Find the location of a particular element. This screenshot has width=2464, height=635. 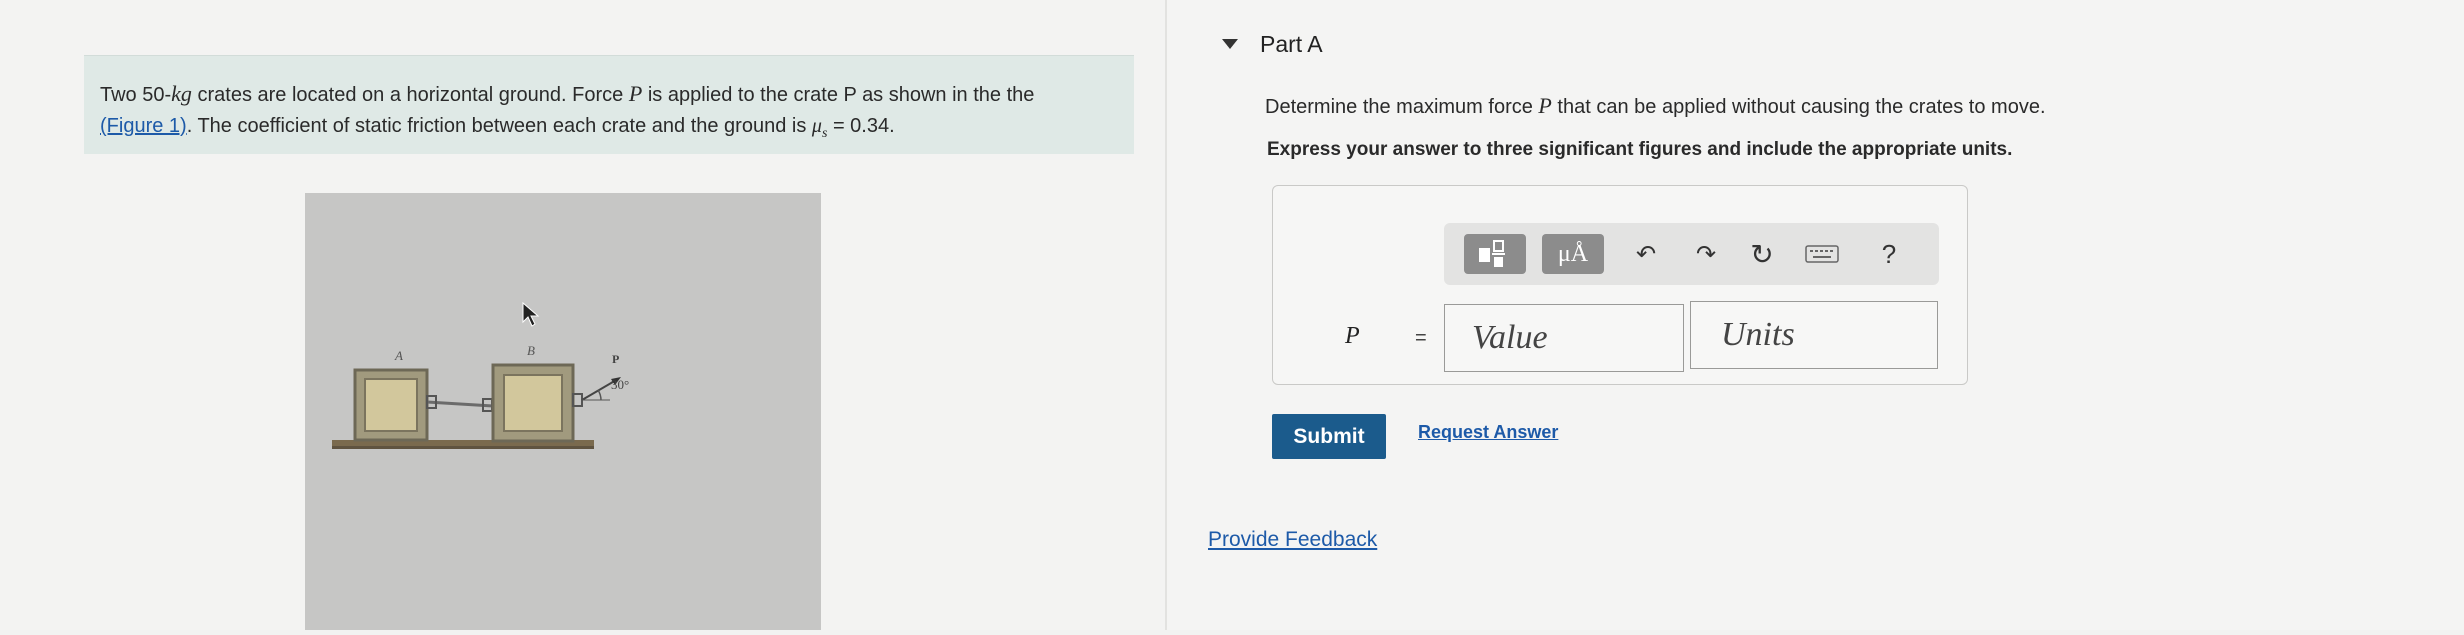

figure-1: A B P 30° is located at coordinates (563, 411).